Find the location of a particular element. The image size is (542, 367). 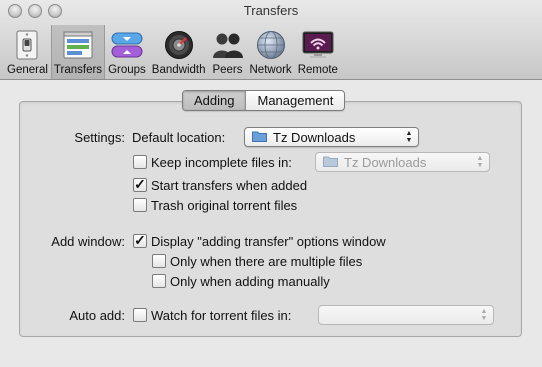

toolbar-bandwidth: Bandwidth is located at coordinates (179, 52).